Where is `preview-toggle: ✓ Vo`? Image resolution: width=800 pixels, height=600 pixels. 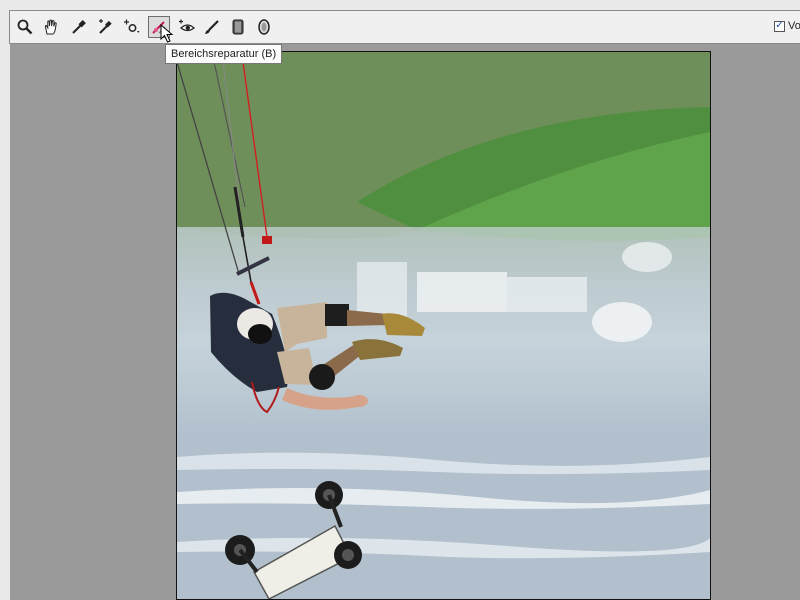
preview-toggle: ✓ Vo is located at coordinates (787, 26).